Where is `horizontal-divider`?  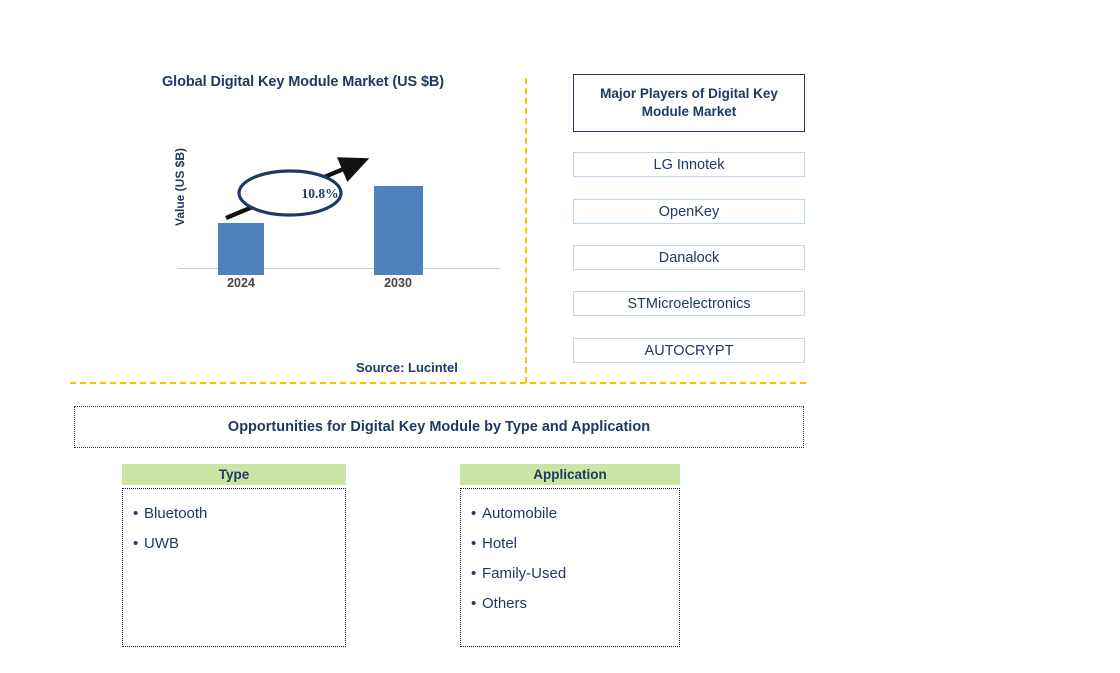 horizontal-divider is located at coordinates (438, 383).